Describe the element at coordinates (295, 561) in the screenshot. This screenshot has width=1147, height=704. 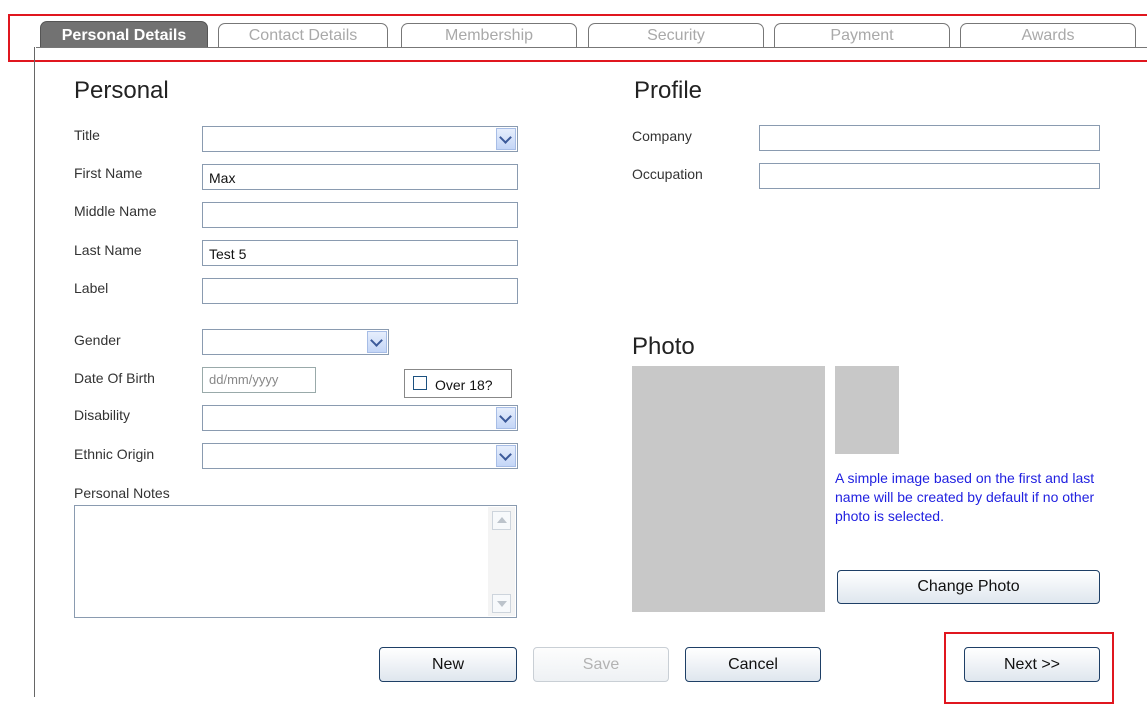
I see `personal-notes-textarea` at that location.